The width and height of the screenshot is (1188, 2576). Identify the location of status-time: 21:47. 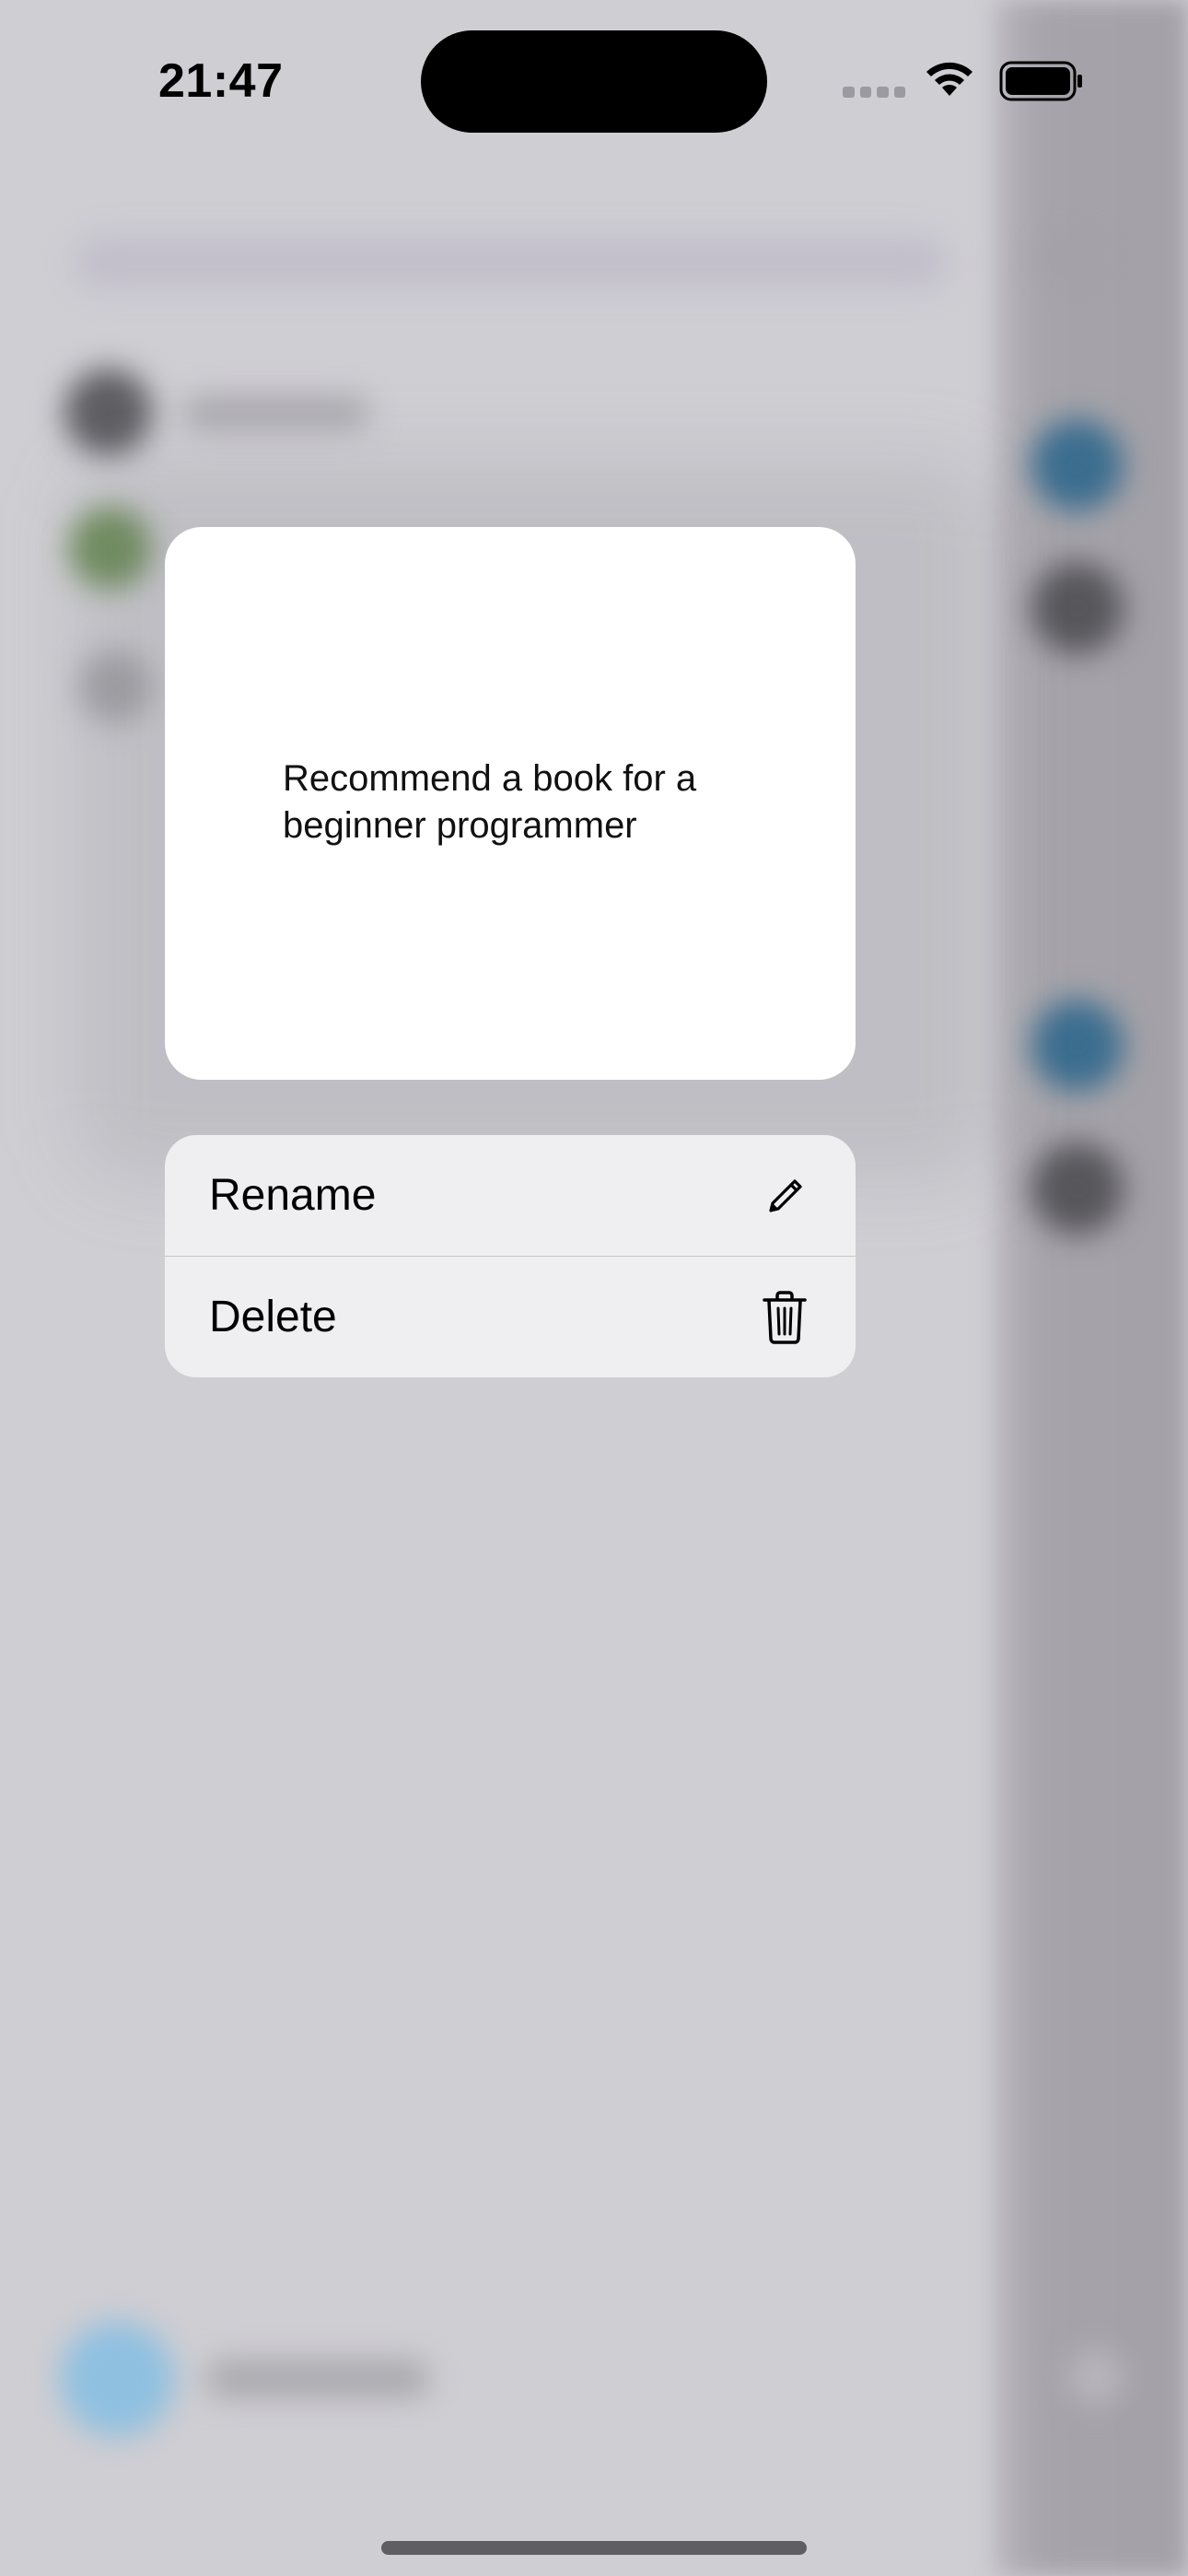
(221, 81).